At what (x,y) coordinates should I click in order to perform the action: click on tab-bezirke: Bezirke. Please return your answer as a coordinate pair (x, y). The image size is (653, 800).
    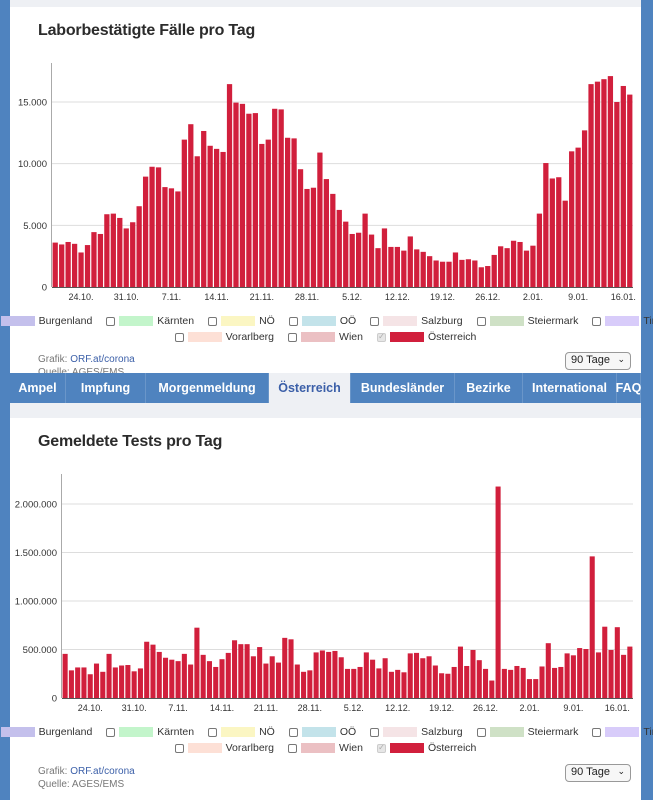
    Looking at the image, I should click on (489, 388).